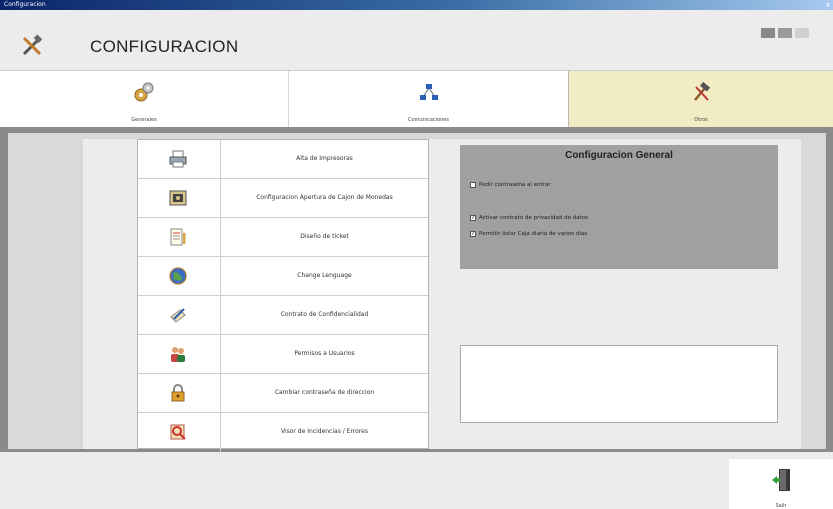 The height and width of the screenshot is (509, 833). I want to click on option-change-language: Change Lenguage, so click(283, 276).